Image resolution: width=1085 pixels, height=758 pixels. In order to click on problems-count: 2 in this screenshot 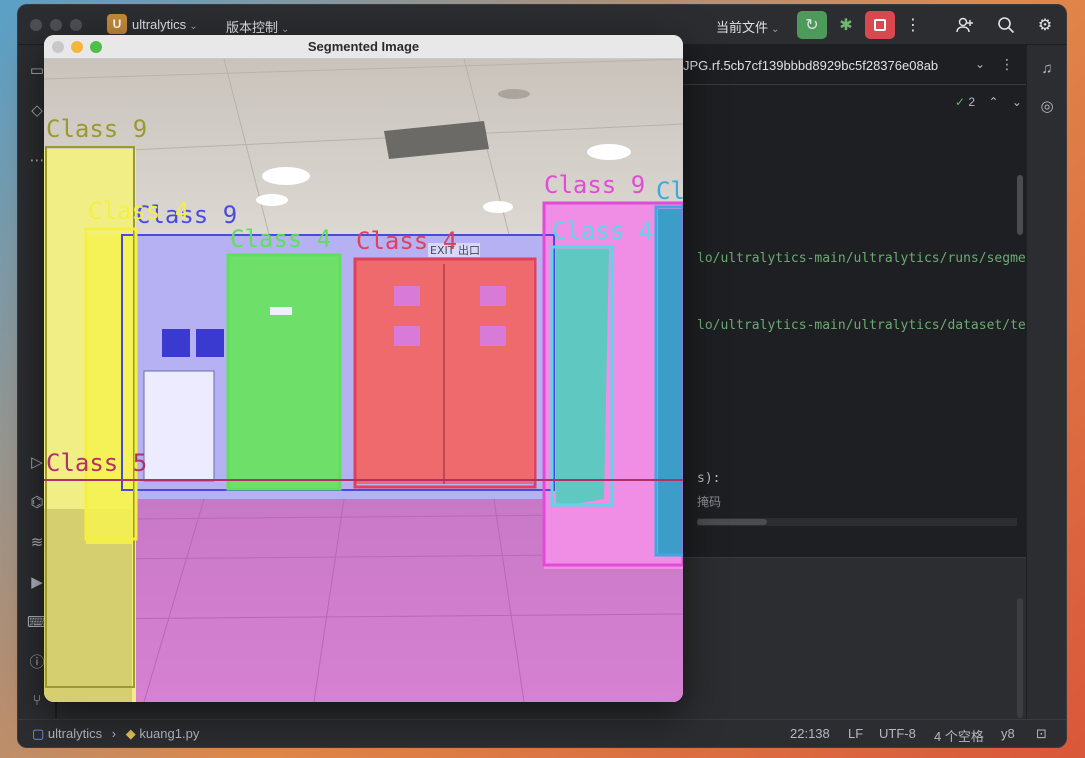, I will do `click(972, 102)`.